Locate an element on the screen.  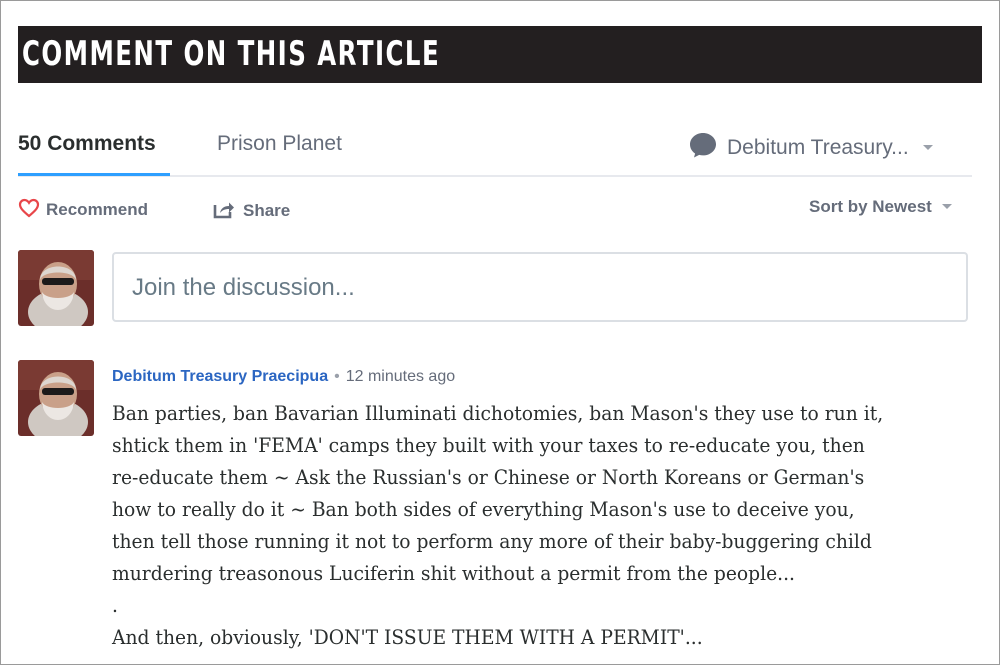
comment-author-link: Debitum Treasury Praecipua is located at coordinates (220, 376).